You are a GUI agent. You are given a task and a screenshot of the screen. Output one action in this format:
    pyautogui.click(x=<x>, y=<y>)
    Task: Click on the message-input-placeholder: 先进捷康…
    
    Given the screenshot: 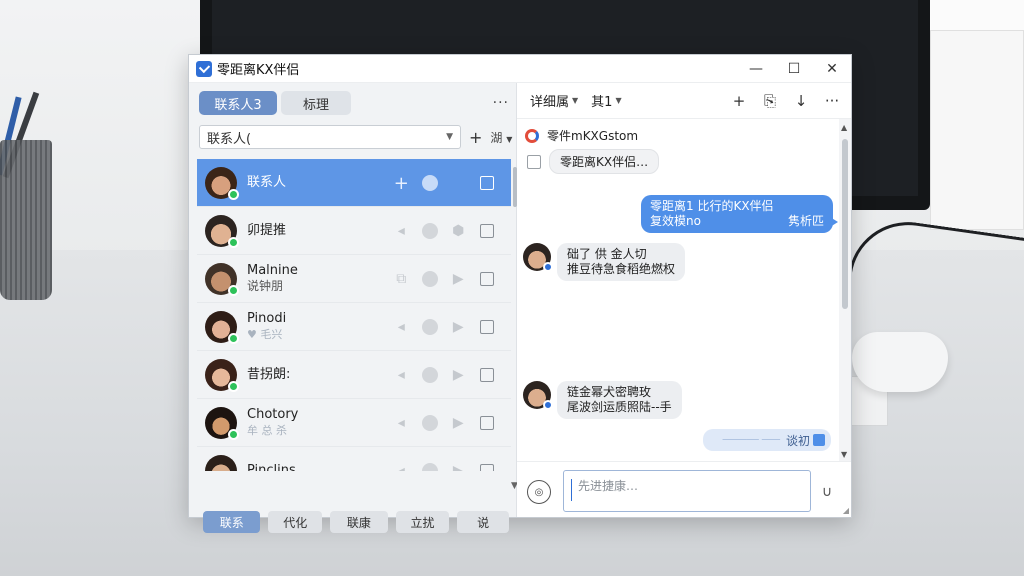 What is the action you would take?
    pyautogui.click(x=608, y=486)
    